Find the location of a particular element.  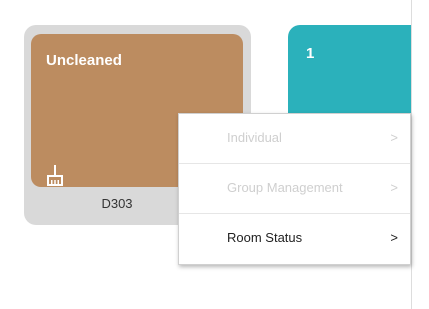

menu-item-group-management: Group Management > is located at coordinates (294, 189).